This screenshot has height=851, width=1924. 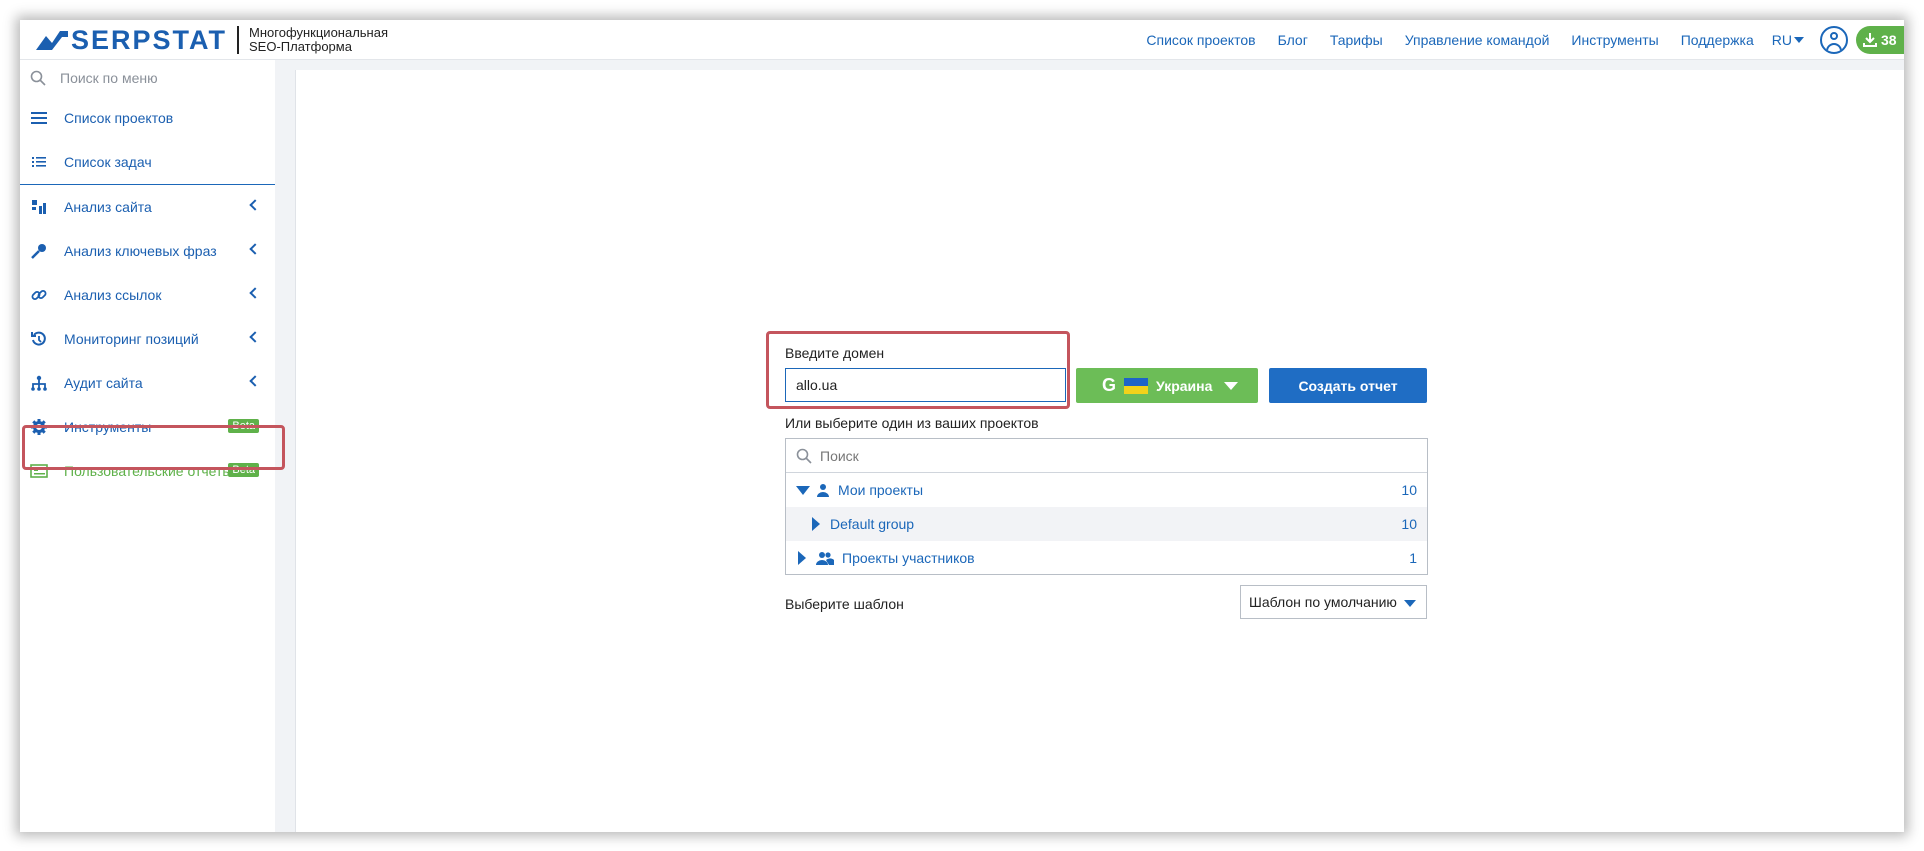 I want to click on sidebar-item-projects-list: Список проектов, so click(x=147, y=118).